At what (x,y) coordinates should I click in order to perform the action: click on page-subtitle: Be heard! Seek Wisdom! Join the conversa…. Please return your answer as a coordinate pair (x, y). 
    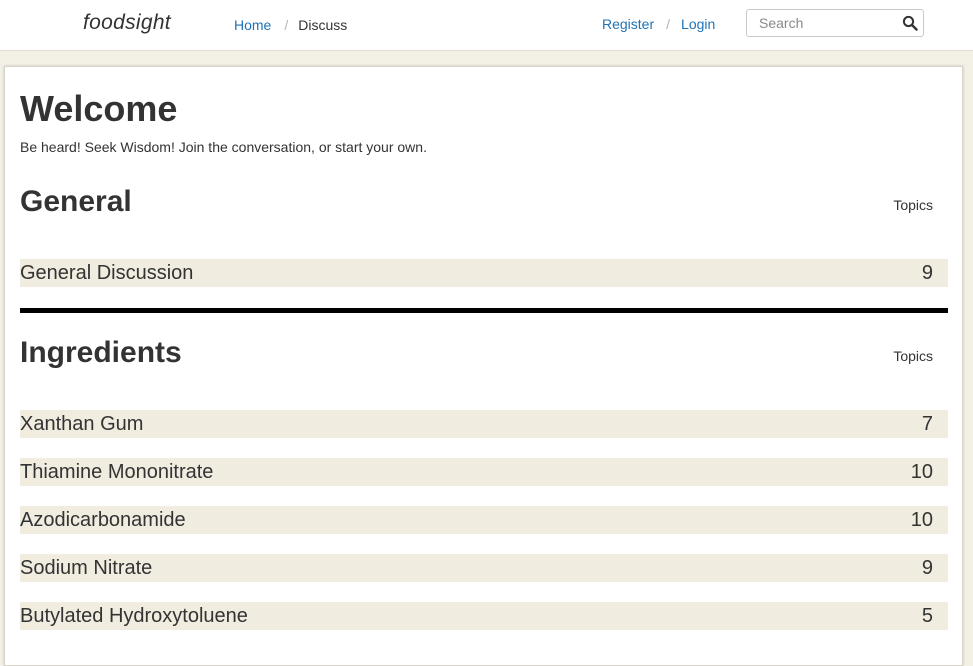
    Looking at the image, I should click on (223, 147).